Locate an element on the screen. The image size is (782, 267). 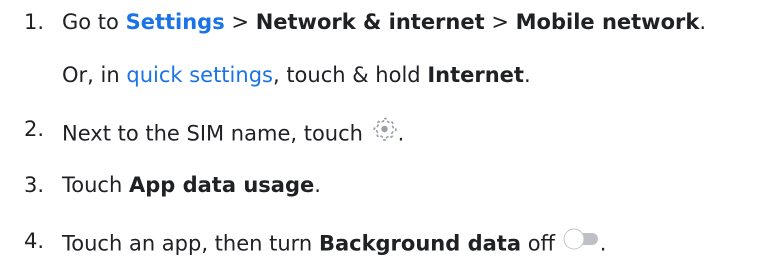
step-2-text: Next to the SIM name, touch . is located at coordinates (422, 134).